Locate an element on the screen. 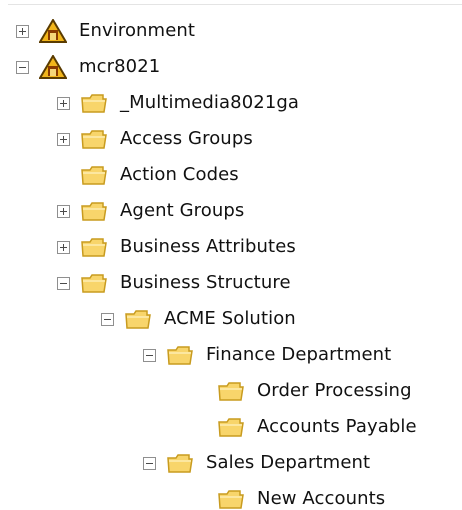 The image size is (462, 510). tree-node-label: Environment is located at coordinates (137, 30).